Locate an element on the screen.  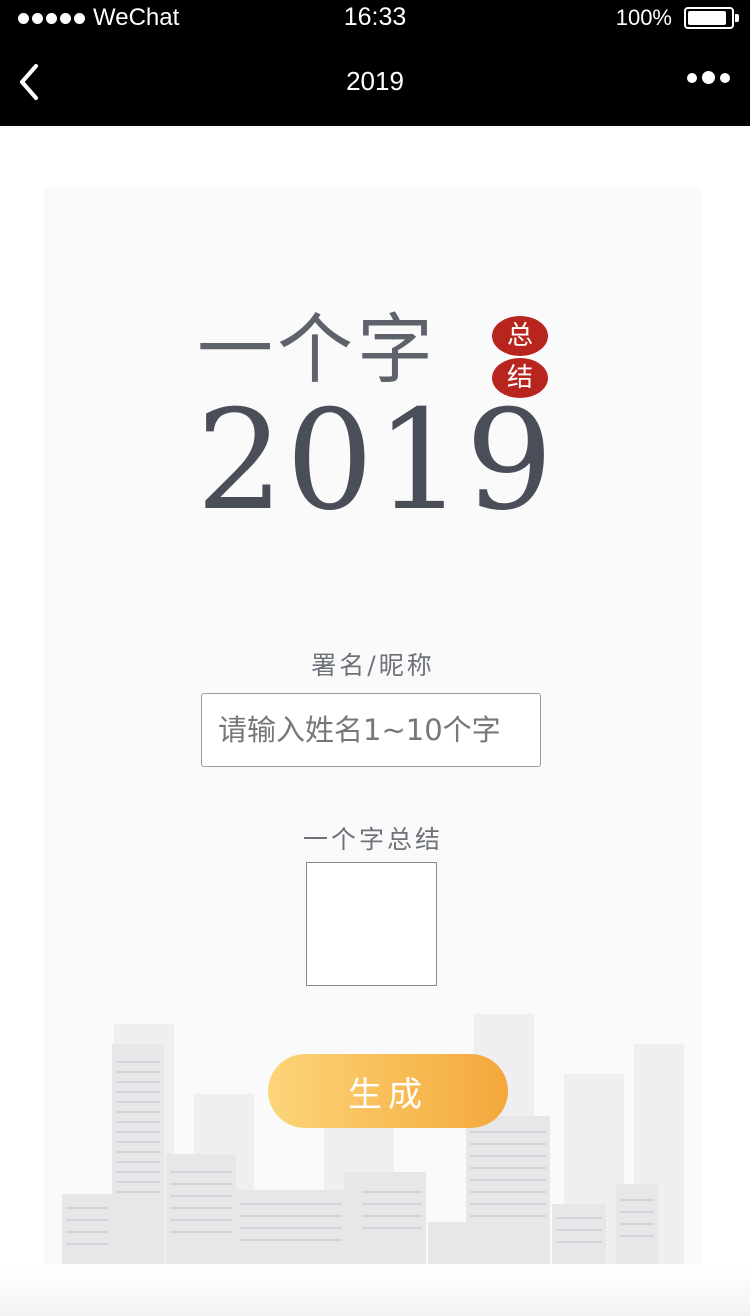
status-right: 100% is located at coordinates (677, 18).